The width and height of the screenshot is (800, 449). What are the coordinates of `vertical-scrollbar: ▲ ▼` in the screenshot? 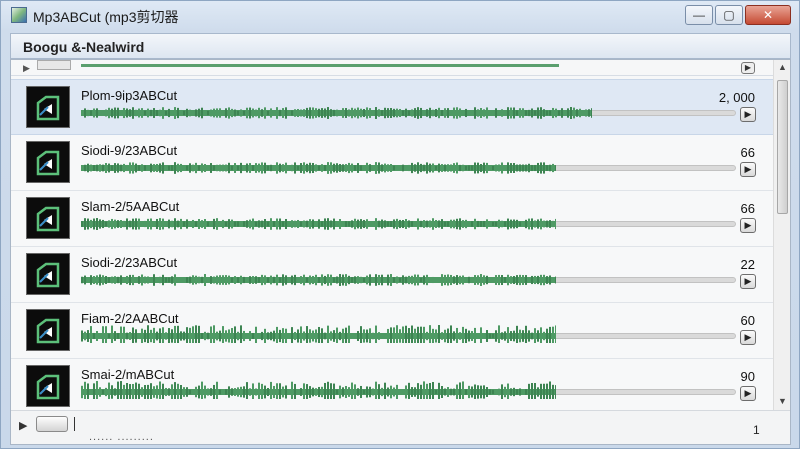 It's located at (781, 235).